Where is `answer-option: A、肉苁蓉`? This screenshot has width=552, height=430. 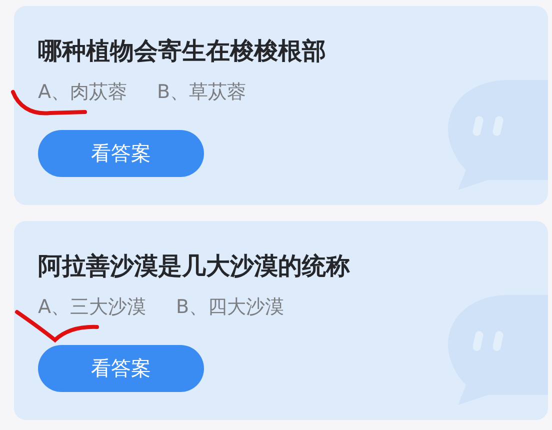 answer-option: A、肉苁蓉 is located at coordinates (82, 92).